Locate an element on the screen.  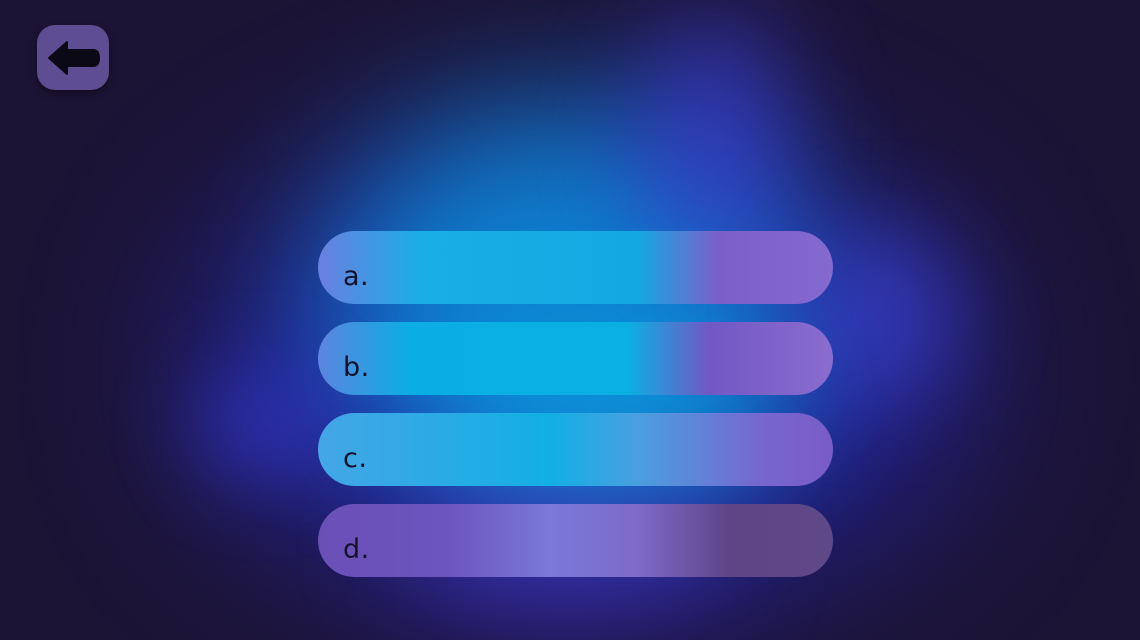
answer-option-d: d. is located at coordinates (575, 540).